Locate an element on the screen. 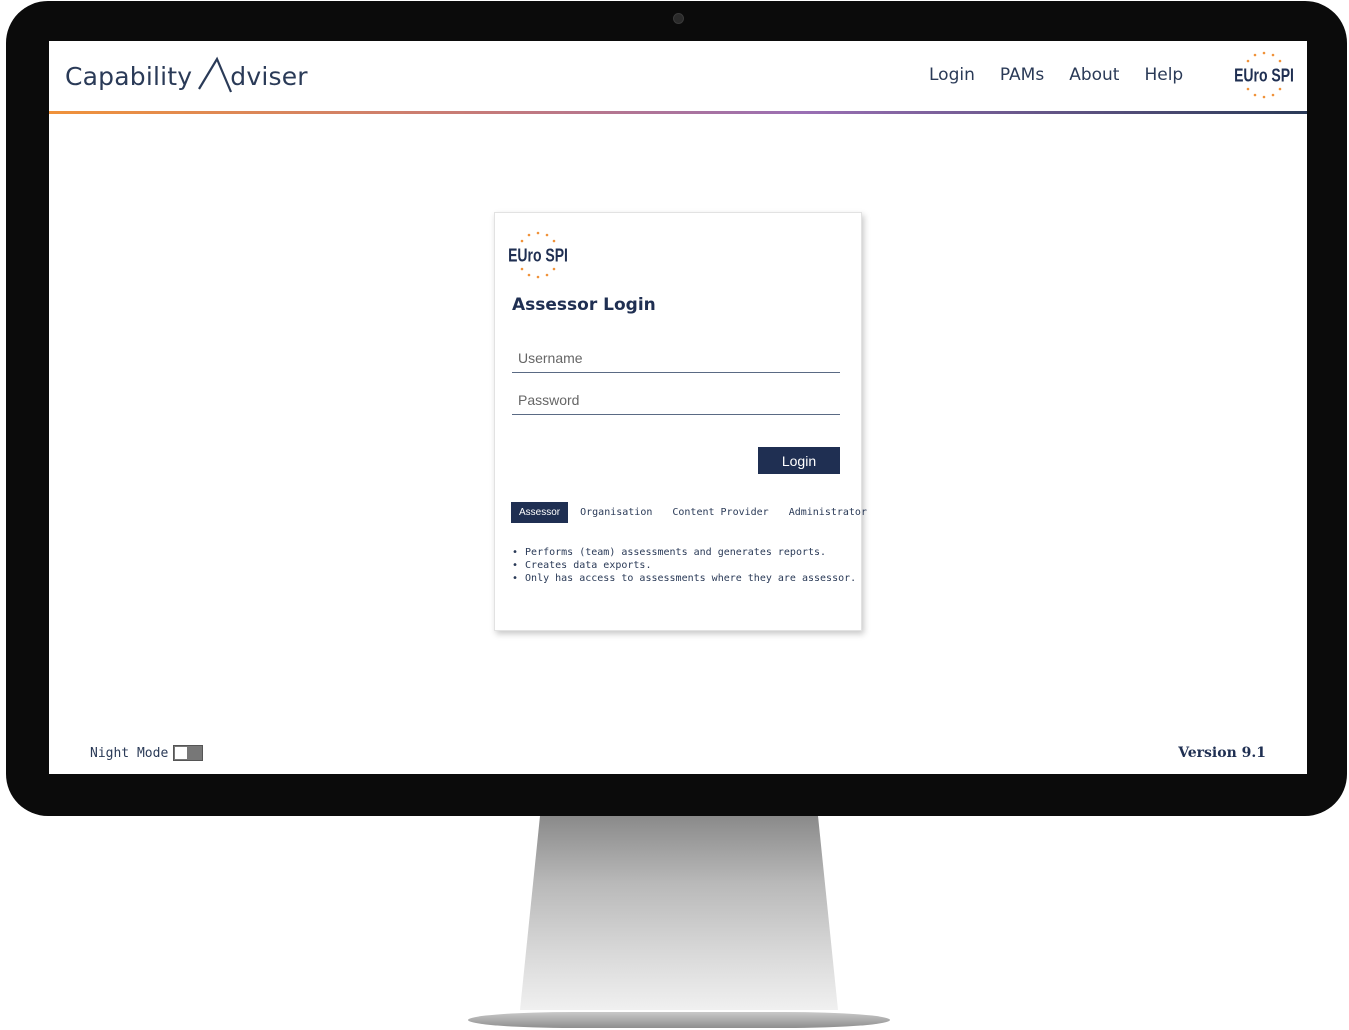 This screenshot has height=1030, width=1349. toggle-knob is located at coordinates (181, 753).